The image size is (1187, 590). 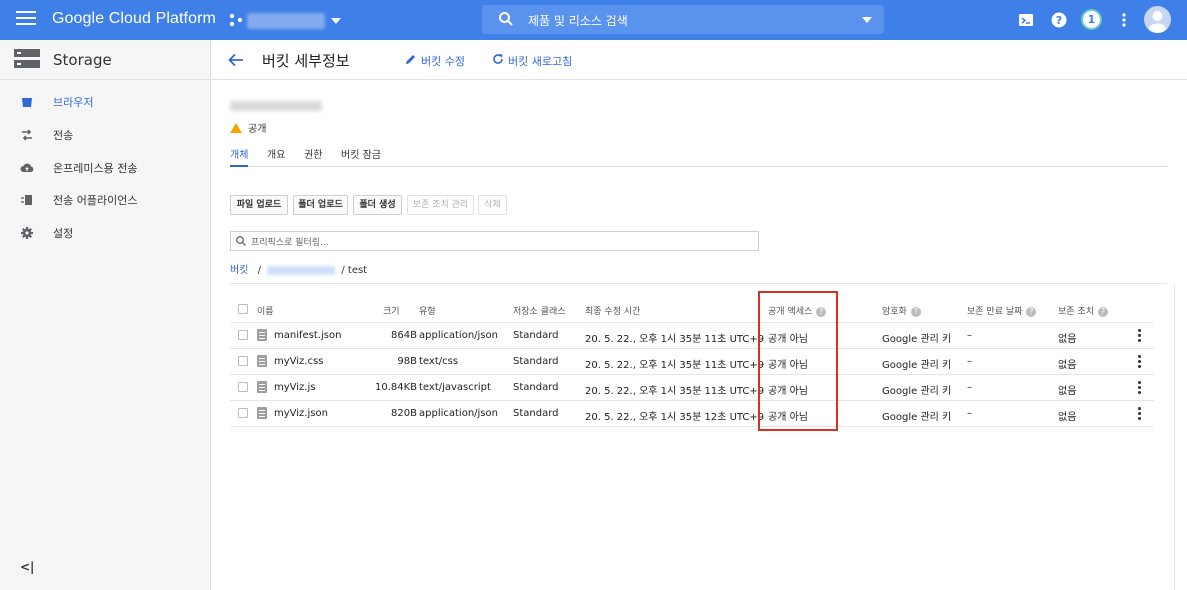 I want to click on sidebar-item-label: 전송, so click(x=63, y=135).